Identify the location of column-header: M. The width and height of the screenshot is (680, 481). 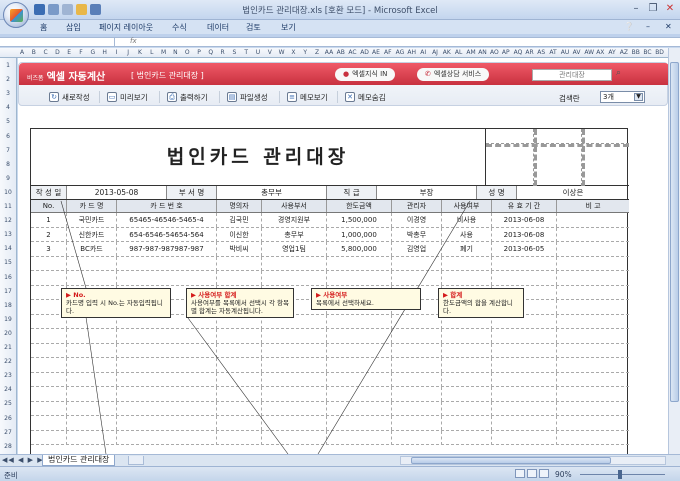
(164, 52).